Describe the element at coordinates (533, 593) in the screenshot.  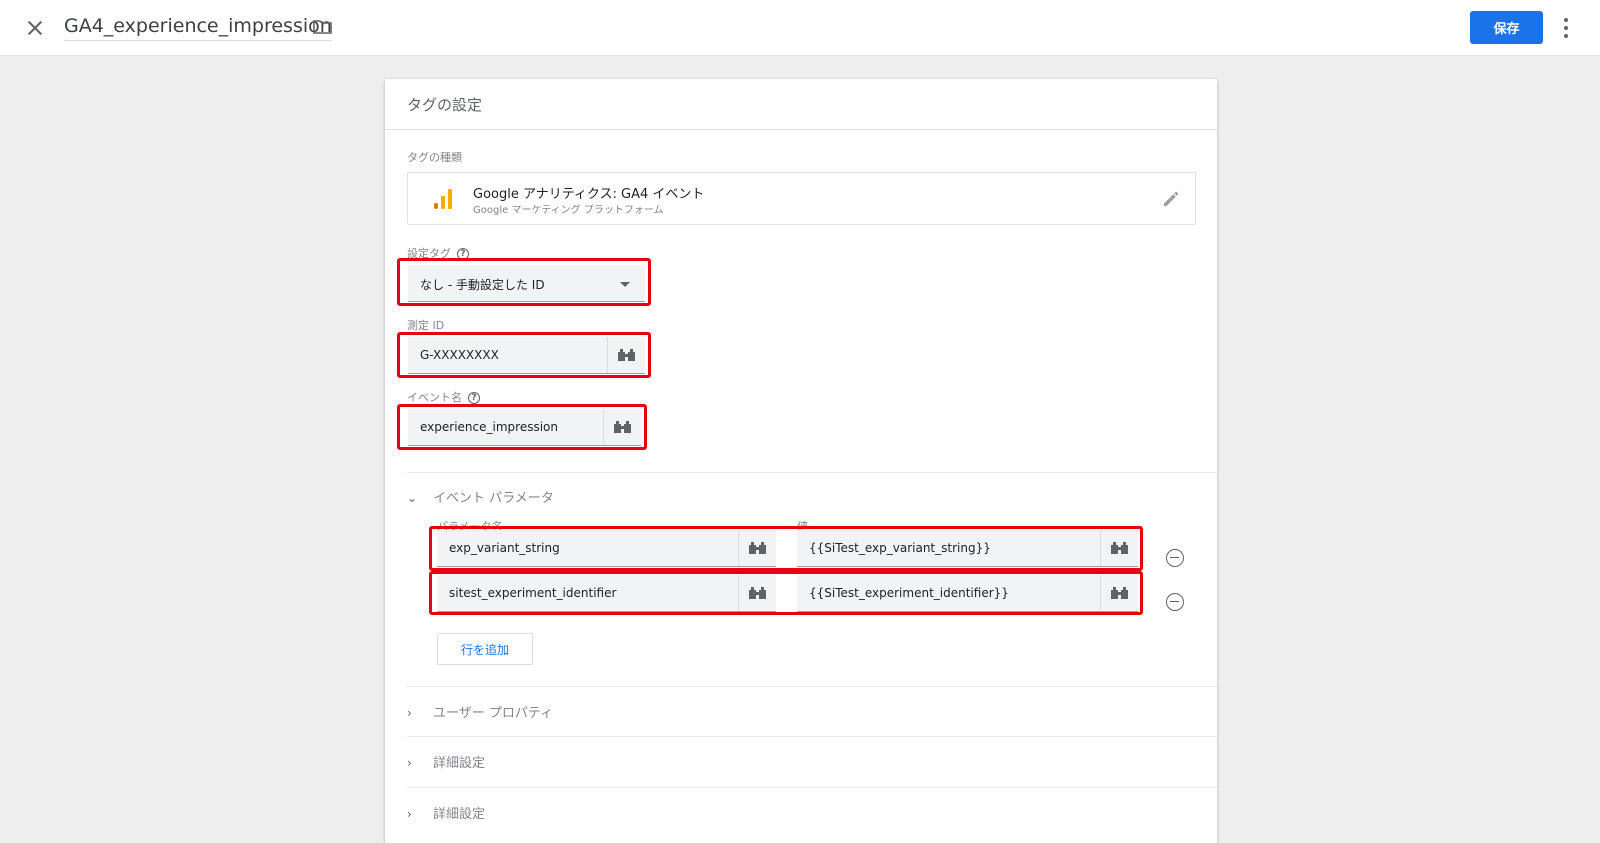
I see `param-name-value: sitest_experiment_identifier` at that location.